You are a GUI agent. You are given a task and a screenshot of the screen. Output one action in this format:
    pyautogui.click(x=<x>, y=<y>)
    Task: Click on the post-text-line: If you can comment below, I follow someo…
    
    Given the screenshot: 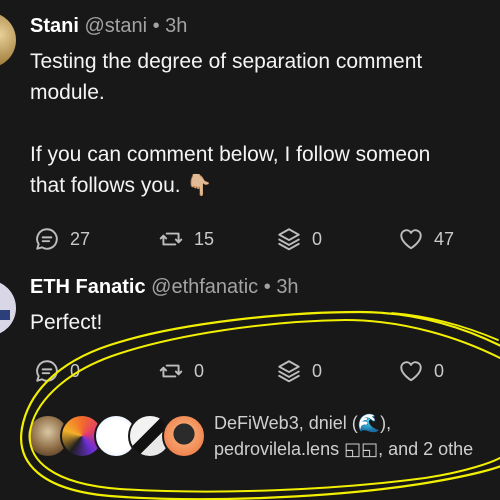 What is the action you would take?
    pyautogui.click(x=230, y=154)
    